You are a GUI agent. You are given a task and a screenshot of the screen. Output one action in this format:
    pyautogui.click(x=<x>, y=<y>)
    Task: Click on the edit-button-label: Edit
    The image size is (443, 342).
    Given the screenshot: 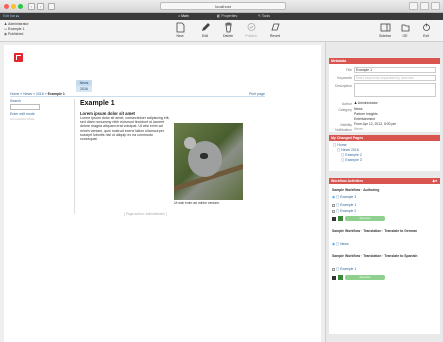 What is the action you would take?
    pyautogui.click(x=205, y=36)
    